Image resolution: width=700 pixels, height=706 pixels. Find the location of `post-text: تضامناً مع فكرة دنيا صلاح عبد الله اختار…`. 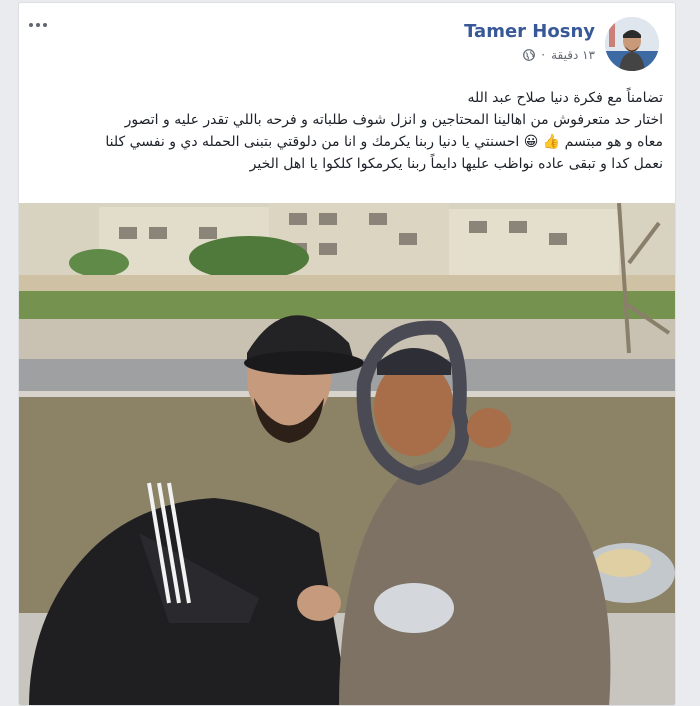

post-text: تضامناً مع فكرة دنيا صلاح عبد الله اختار… is located at coordinates (348, 131).